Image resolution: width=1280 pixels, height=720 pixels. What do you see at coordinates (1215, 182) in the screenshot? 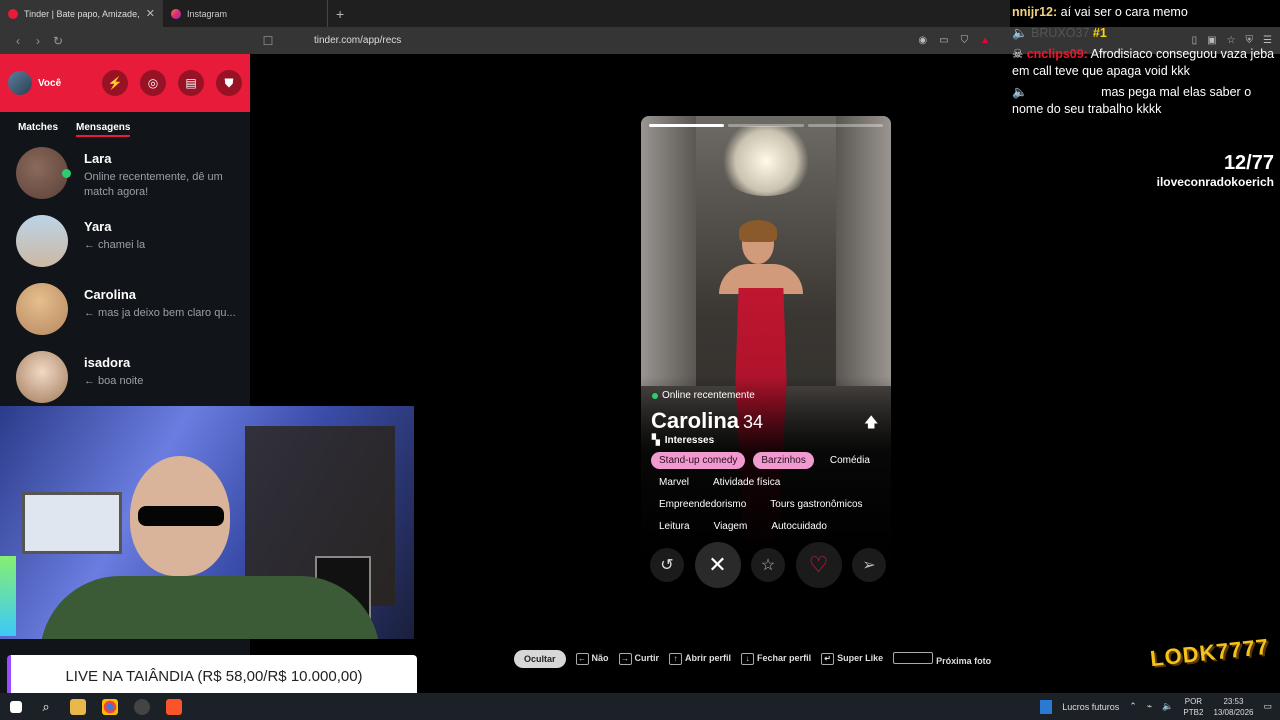
I see `counter-handle: iloveconradokoerich` at bounding box center [1215, 182].